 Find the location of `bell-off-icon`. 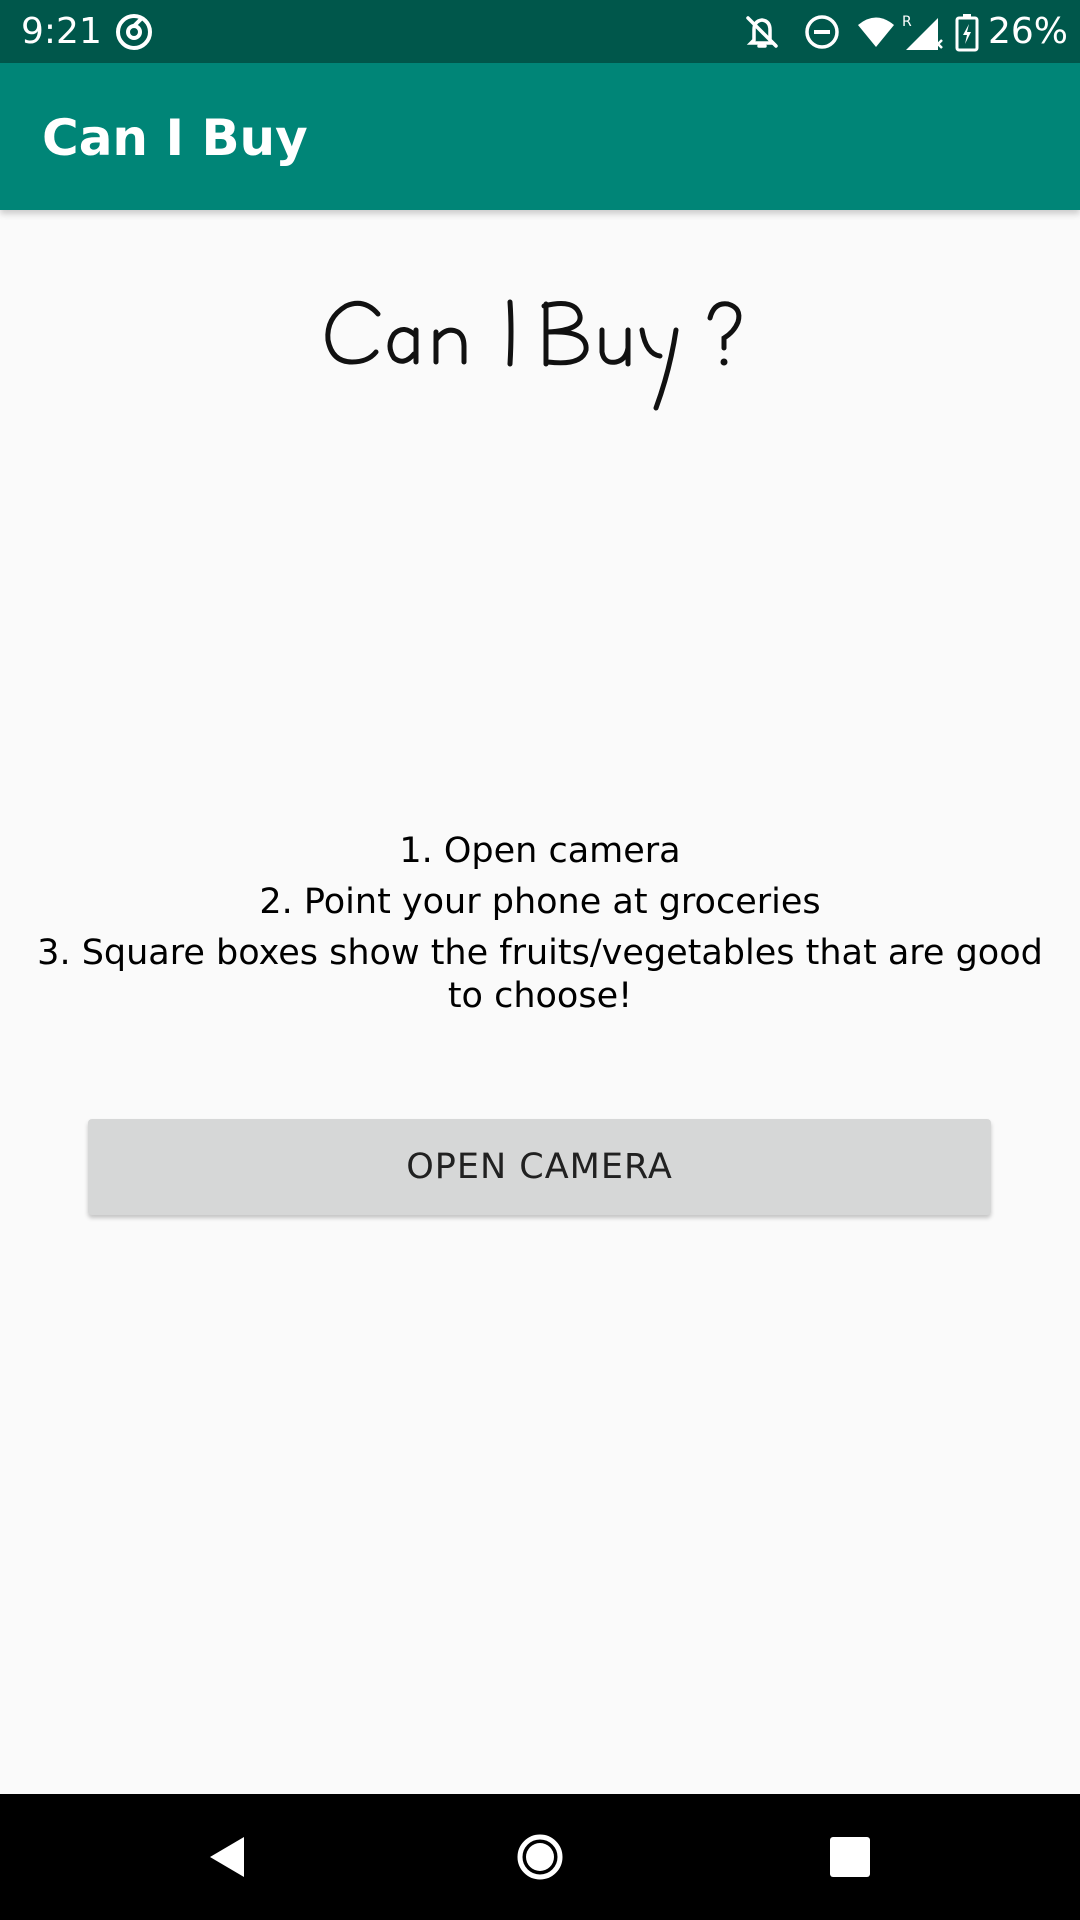

bell-off-icon is located at coordinates (762, 32).